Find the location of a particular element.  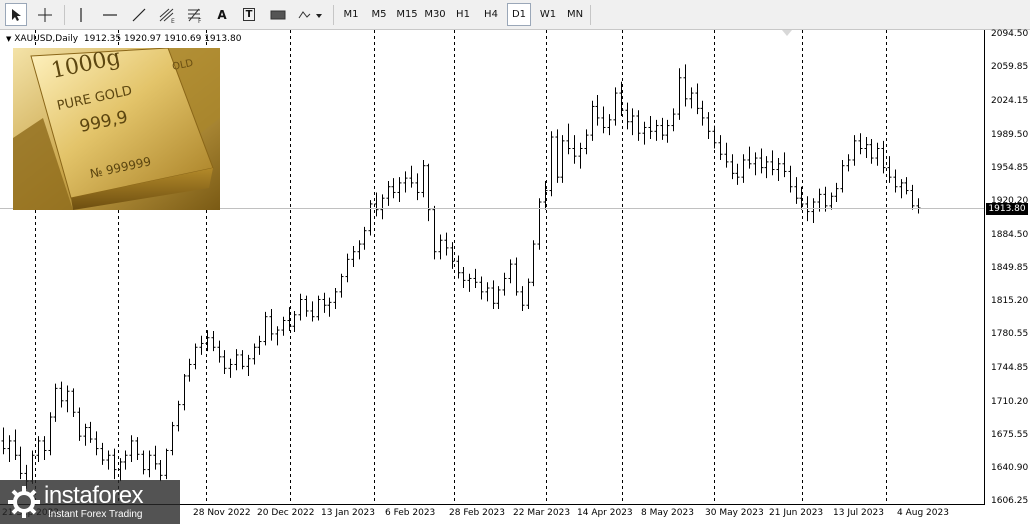

price-tick-label: 1849.85 is located at coordinates (1010, 268).